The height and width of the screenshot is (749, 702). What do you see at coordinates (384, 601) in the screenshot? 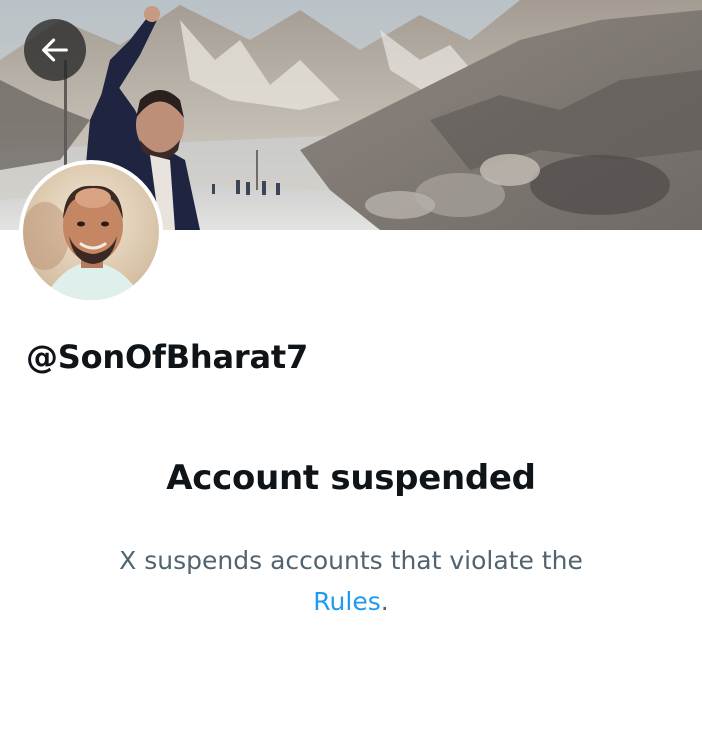
I see `suspension-message-period: .` at bounding box center [384, 601].